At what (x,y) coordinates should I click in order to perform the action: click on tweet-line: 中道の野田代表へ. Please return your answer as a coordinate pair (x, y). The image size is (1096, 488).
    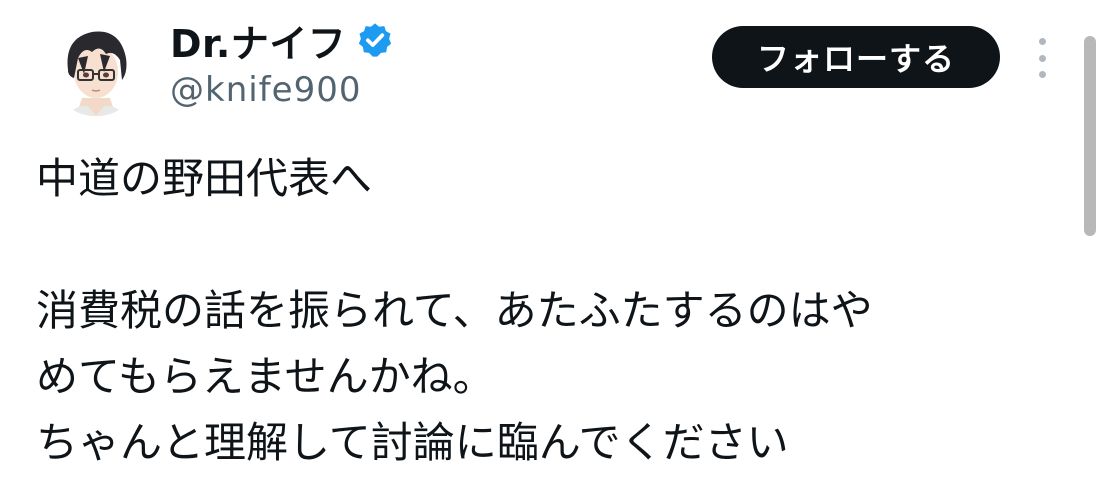
    Looking at the image, I should click on (204, 178).